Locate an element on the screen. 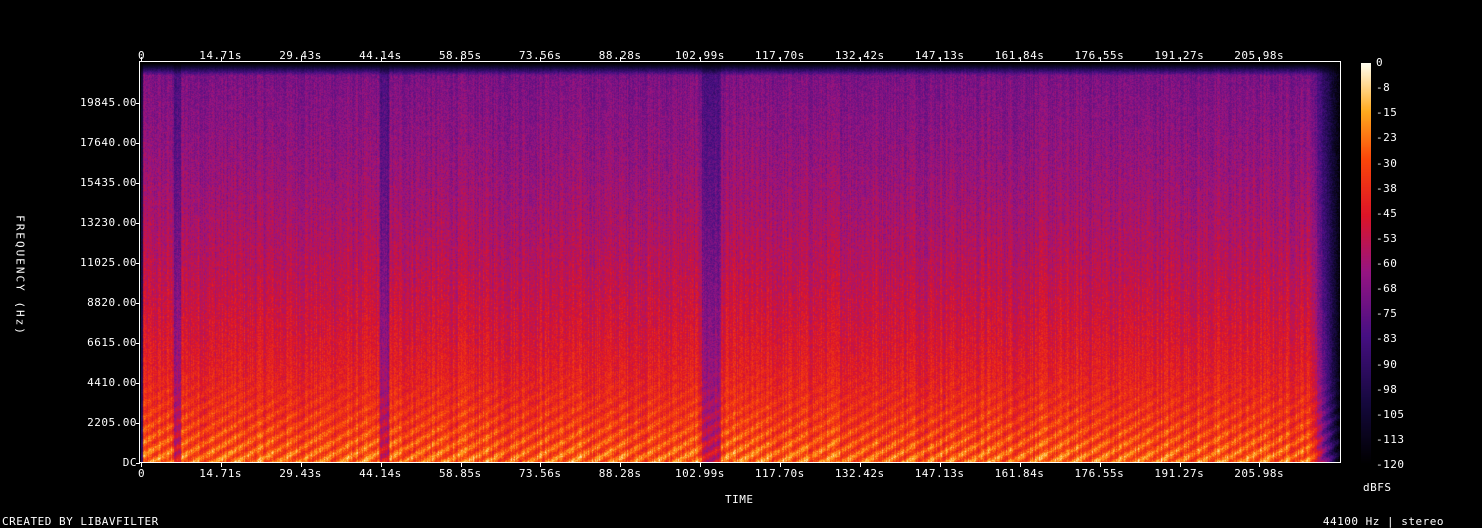  x-tick-label: 147.13s is located at coordinates (939, 473).